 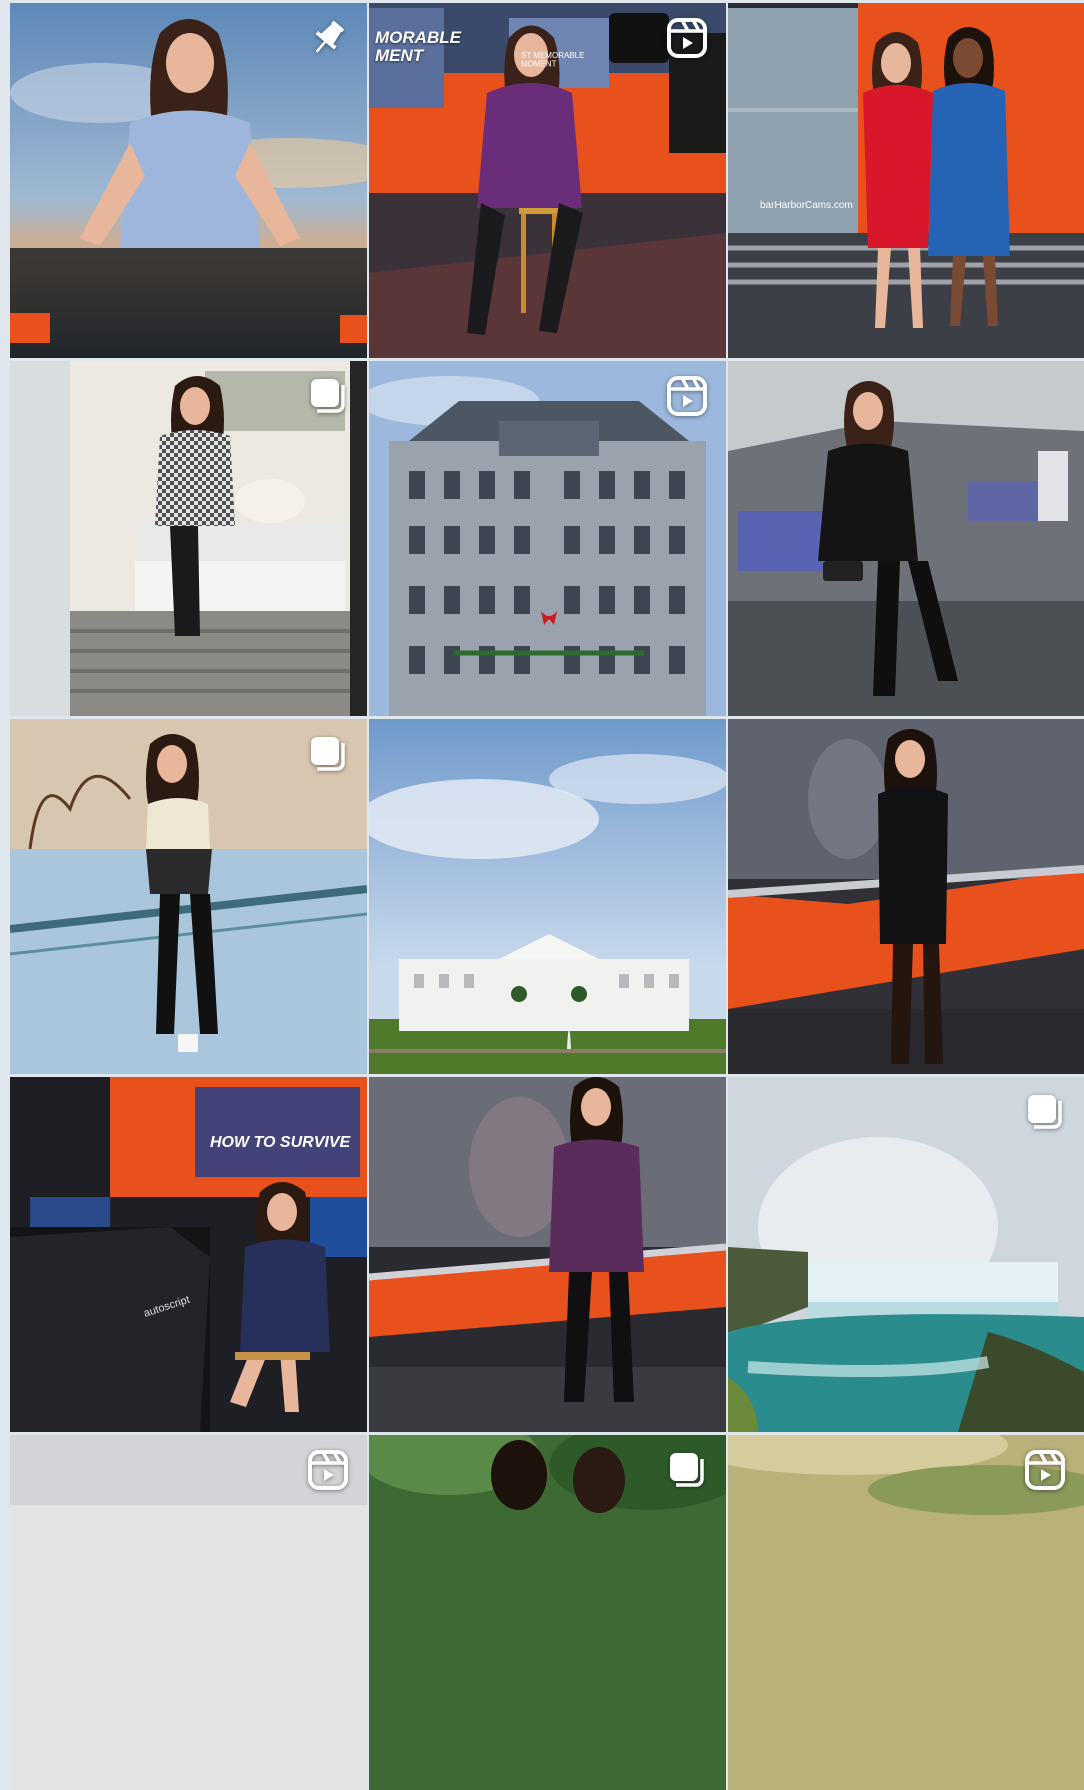 I want to click on photo-white-house, so click(x=547, y=896).